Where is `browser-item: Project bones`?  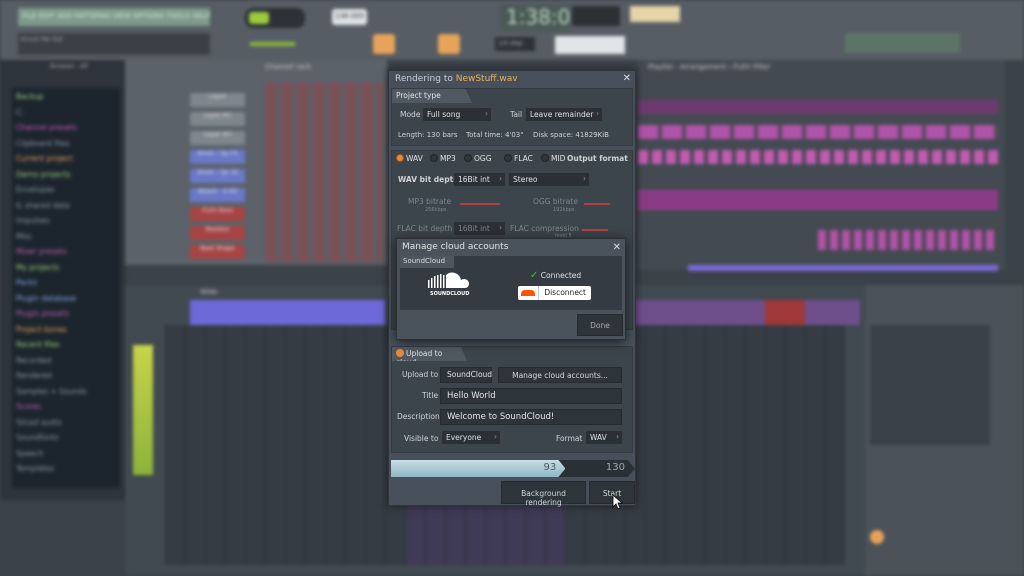
browser-item: Project bones is located at coordinates (66, 333).